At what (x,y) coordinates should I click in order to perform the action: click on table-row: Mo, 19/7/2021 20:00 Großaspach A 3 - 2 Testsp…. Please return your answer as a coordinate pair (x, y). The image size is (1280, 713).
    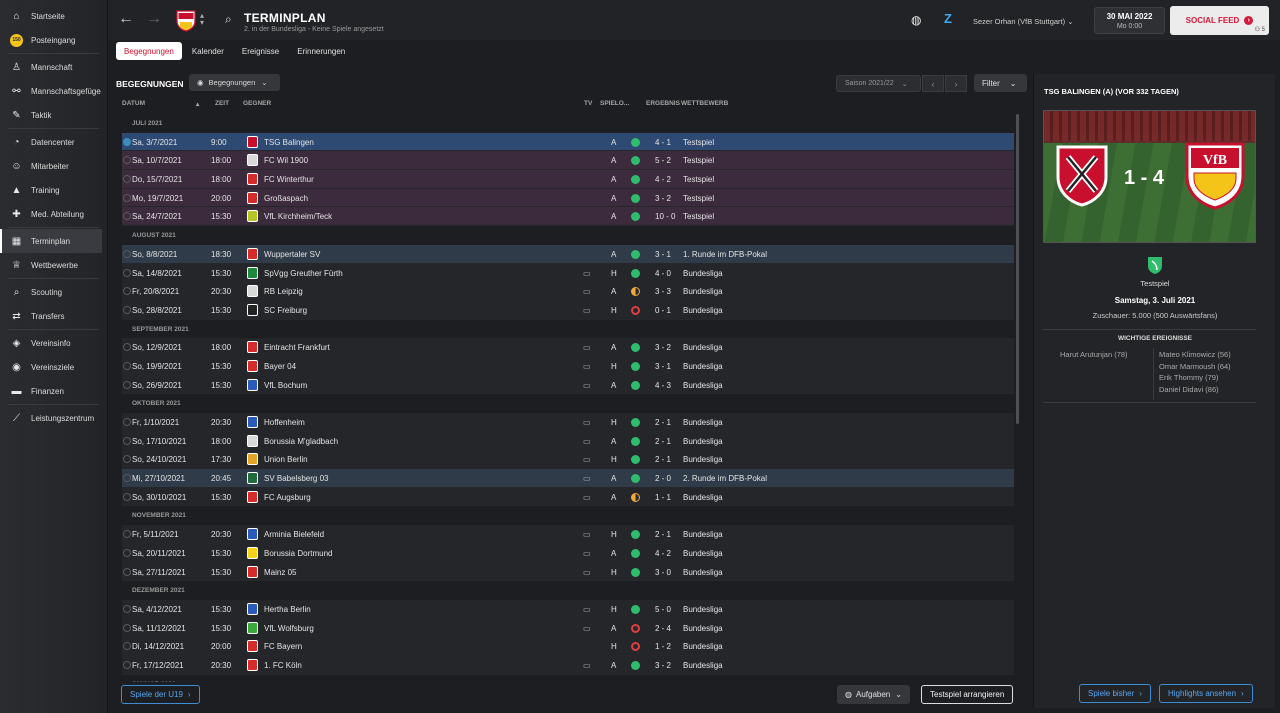
    Looking at the image, I should click on (568, 198).